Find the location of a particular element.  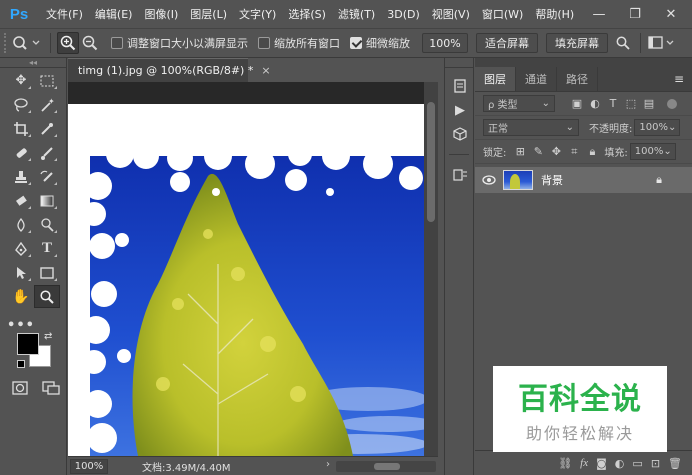

quick-mask-icon is located at coordinates (20, 388).